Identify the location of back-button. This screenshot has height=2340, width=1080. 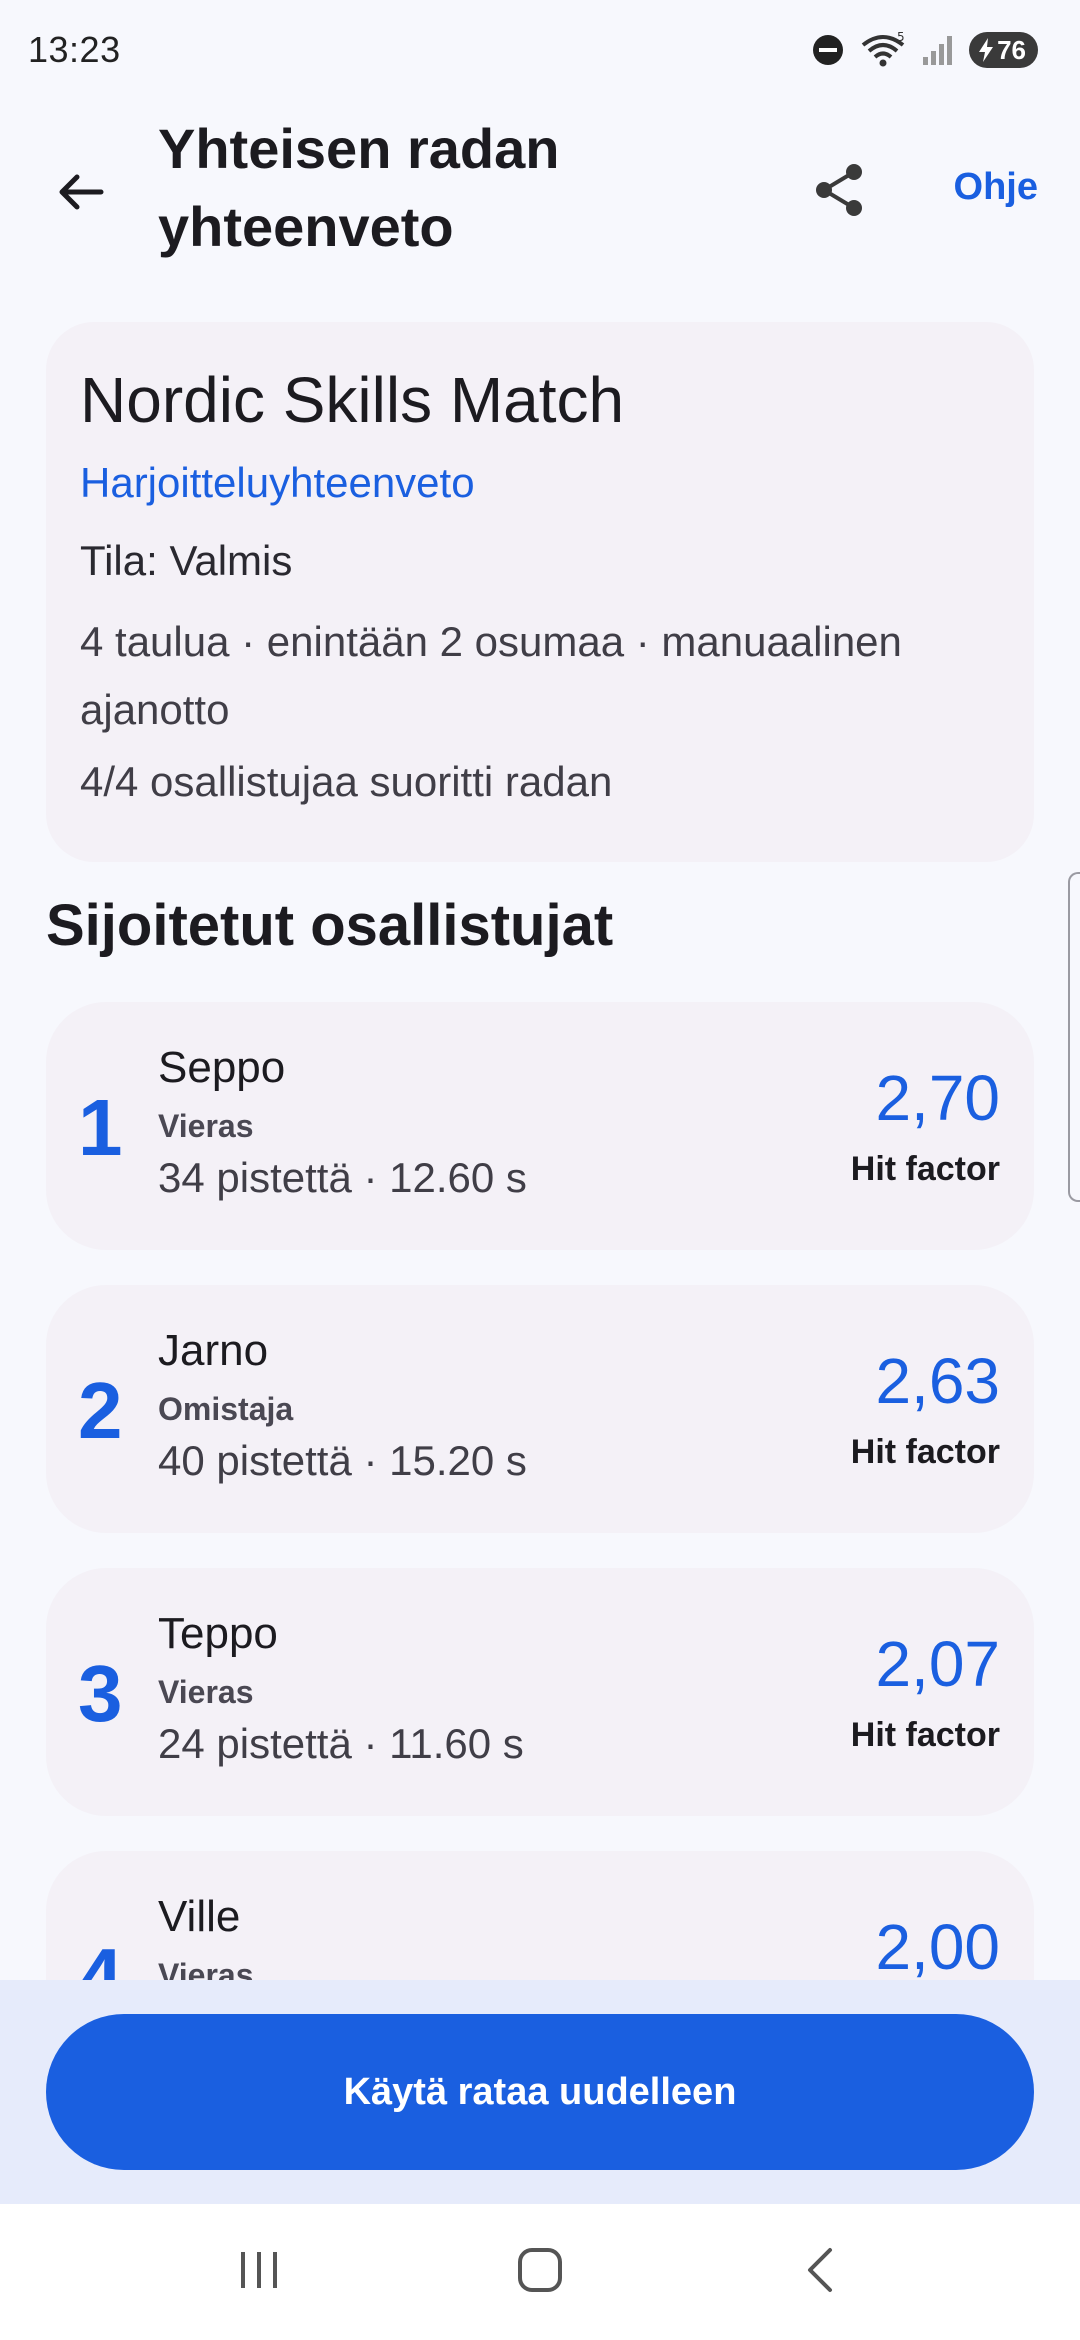
(80, 194).